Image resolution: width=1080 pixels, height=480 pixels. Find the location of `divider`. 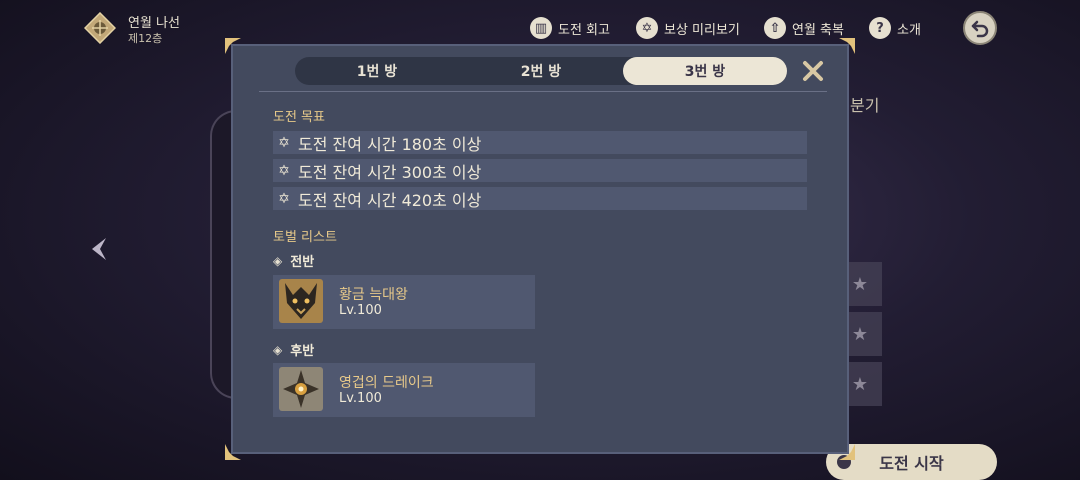

divider is located at coordinates (543, 91).